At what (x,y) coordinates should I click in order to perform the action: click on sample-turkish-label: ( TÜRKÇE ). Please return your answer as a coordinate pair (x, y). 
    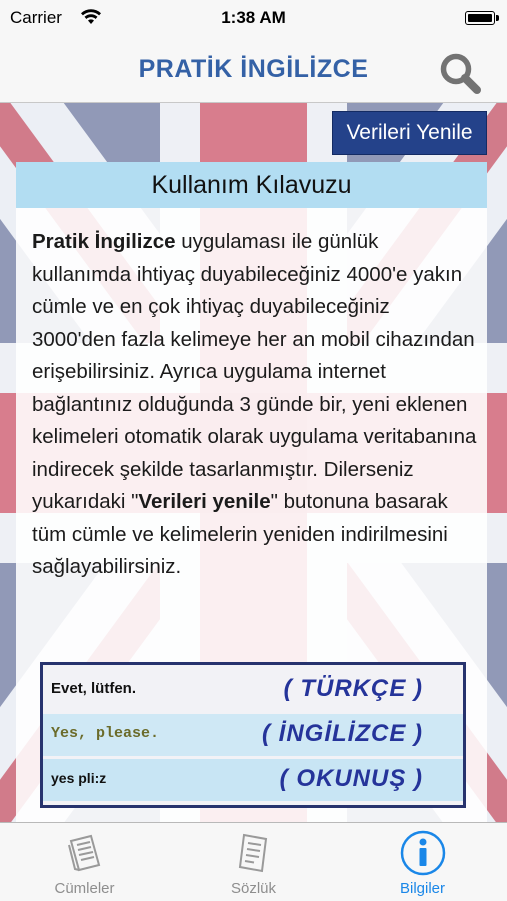
    Looking at the image, I should click on (353, 688).